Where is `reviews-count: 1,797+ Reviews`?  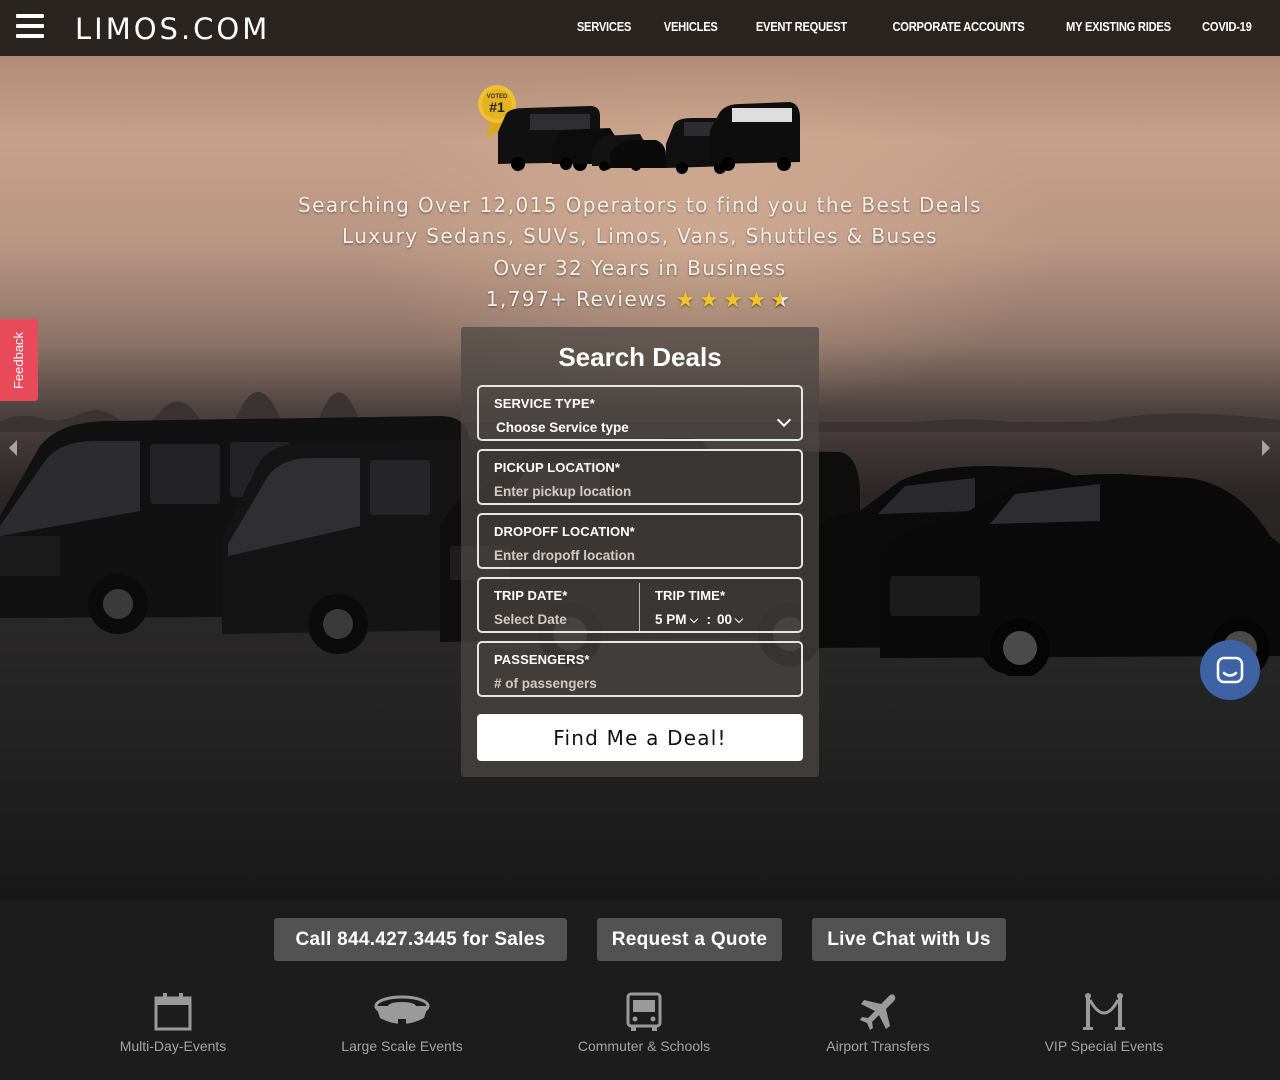 reviews-count: 1,797+ Reviews is located at coordinates (576, 299).